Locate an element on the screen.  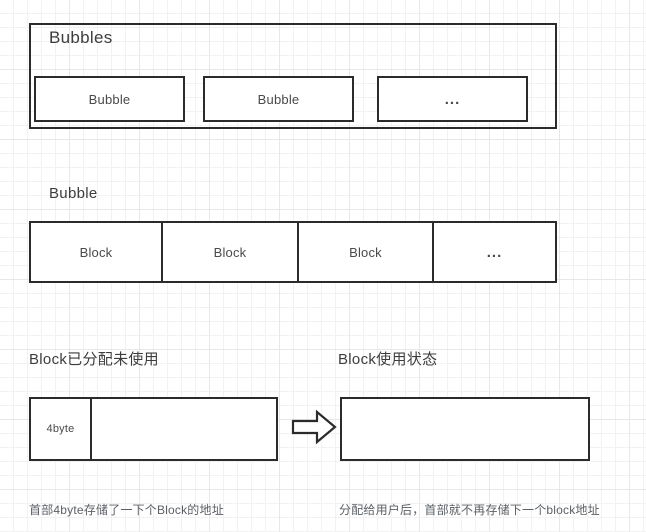
block-unused-header-cell: 4byte is located at coordinates (60, 429).